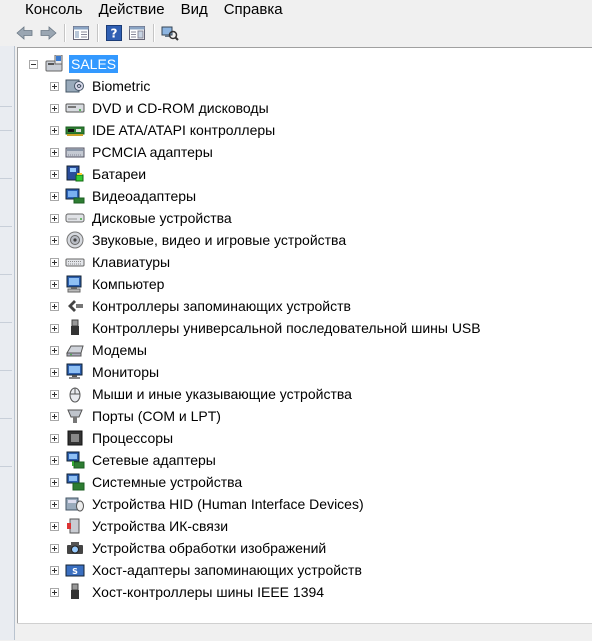 The image size is (592, 641). What do you see at coordinates (208, 592) in the screenshot?
I see `tree-item-label: Хост-контроллеры шины IEEE 1394` at bounding box center [208, 592].